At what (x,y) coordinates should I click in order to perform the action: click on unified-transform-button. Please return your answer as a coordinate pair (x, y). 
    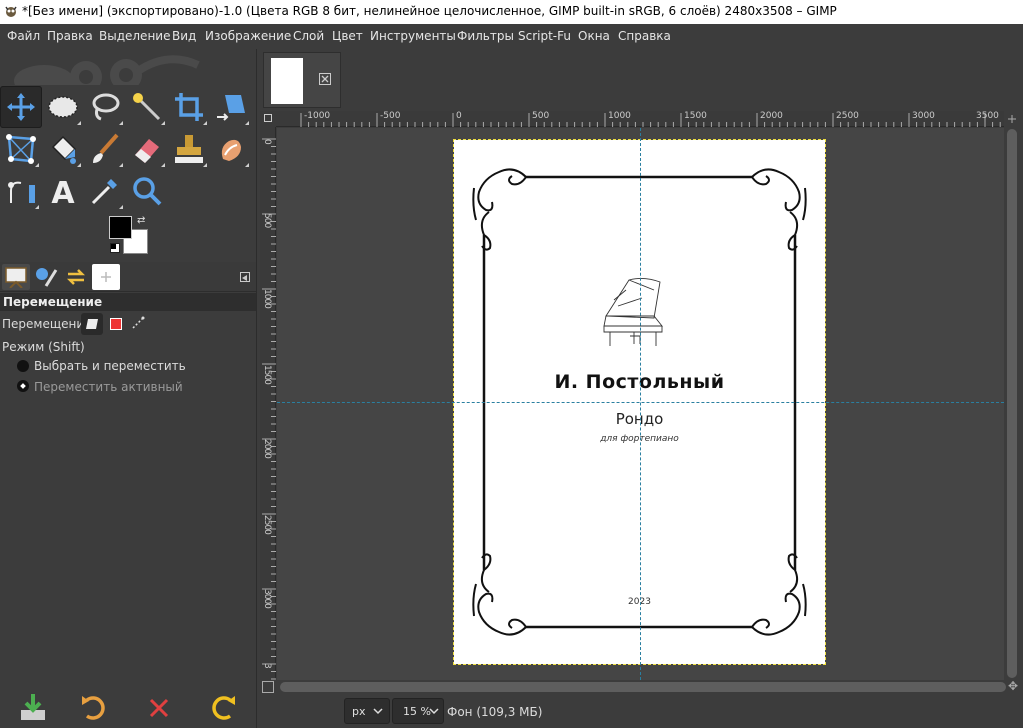
    Looking at the image, I should click on (231, 107).